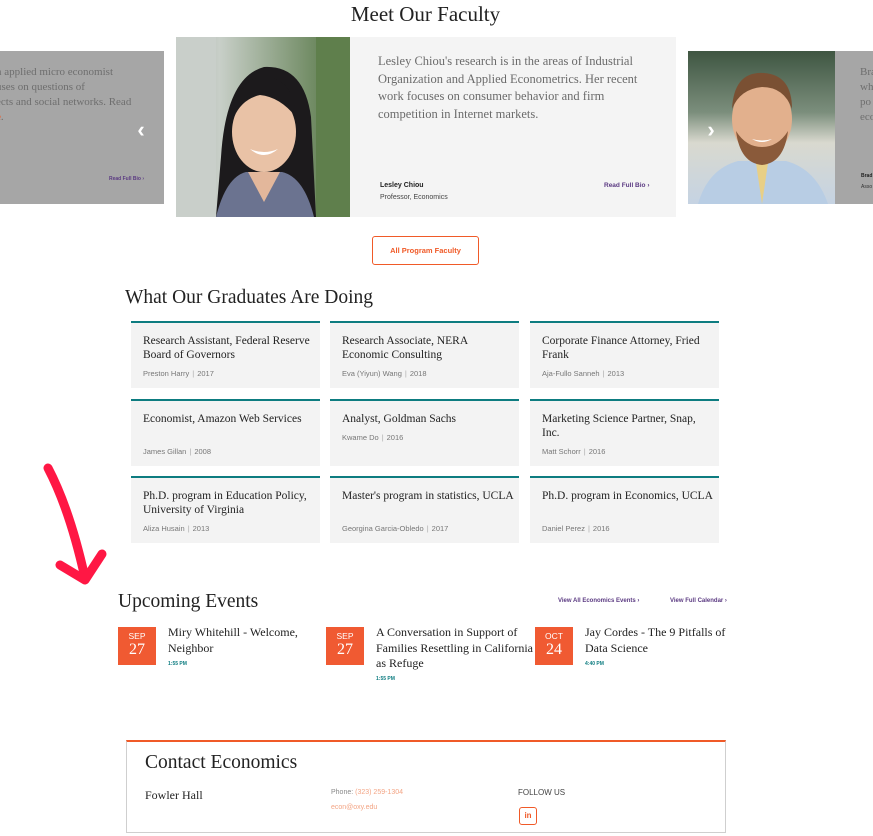  What do you see at coordinates (571, 373) in the screenshot?
I see `graduate-name: Aja-Fullo Sanneh` at bounding box center [571, 373].